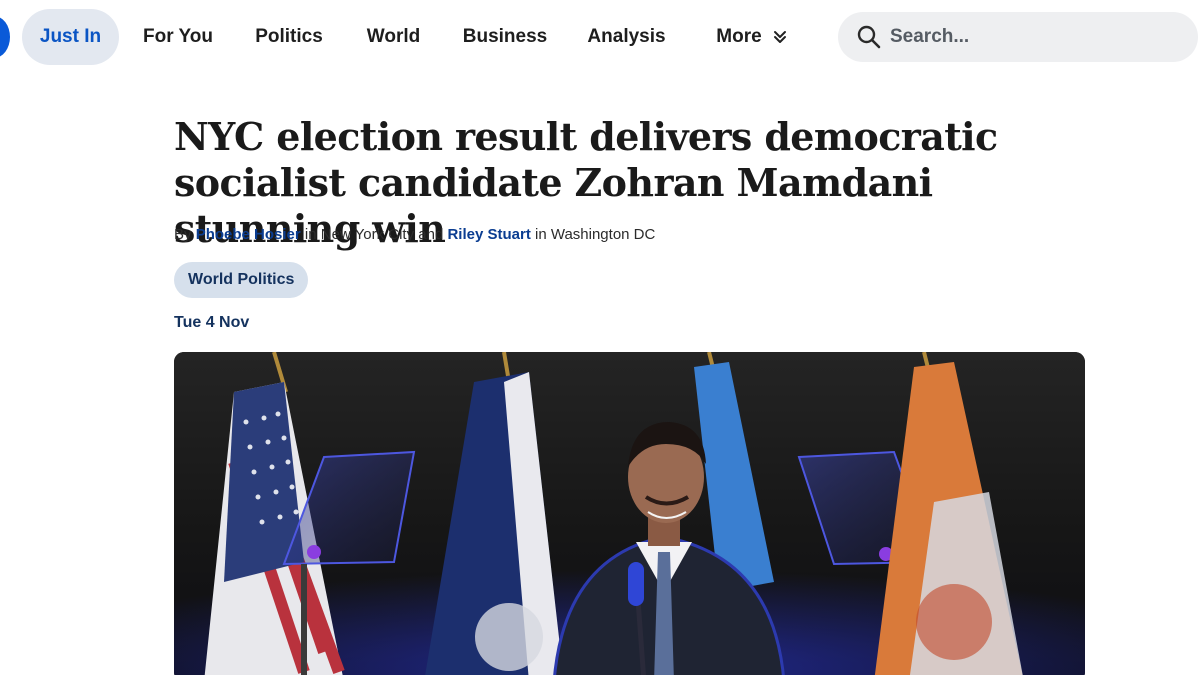 The width and height of the screenshot is (1200, 675). I want to click on nav-item-label: More, so click(739, 36).